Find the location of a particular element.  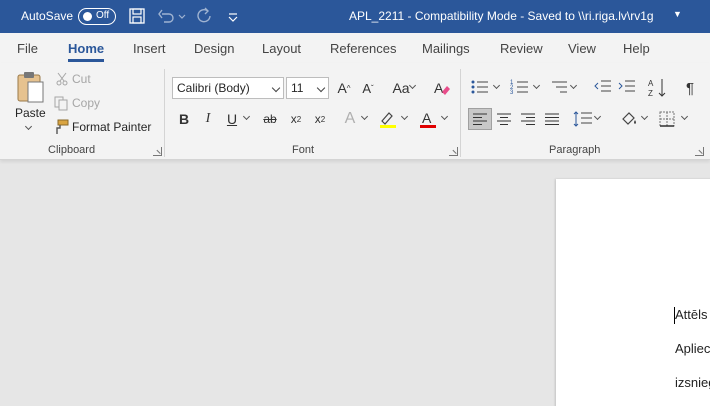

font-size-combo: 11 is located at coordinates (307, 88).